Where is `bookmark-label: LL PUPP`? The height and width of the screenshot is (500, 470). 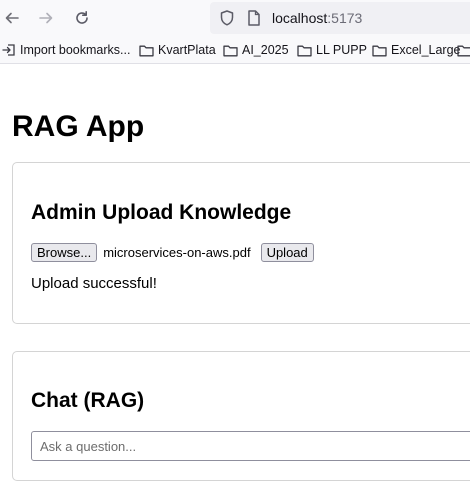
bookmark-label: LL PUPP is located at coordinates (341, 50).